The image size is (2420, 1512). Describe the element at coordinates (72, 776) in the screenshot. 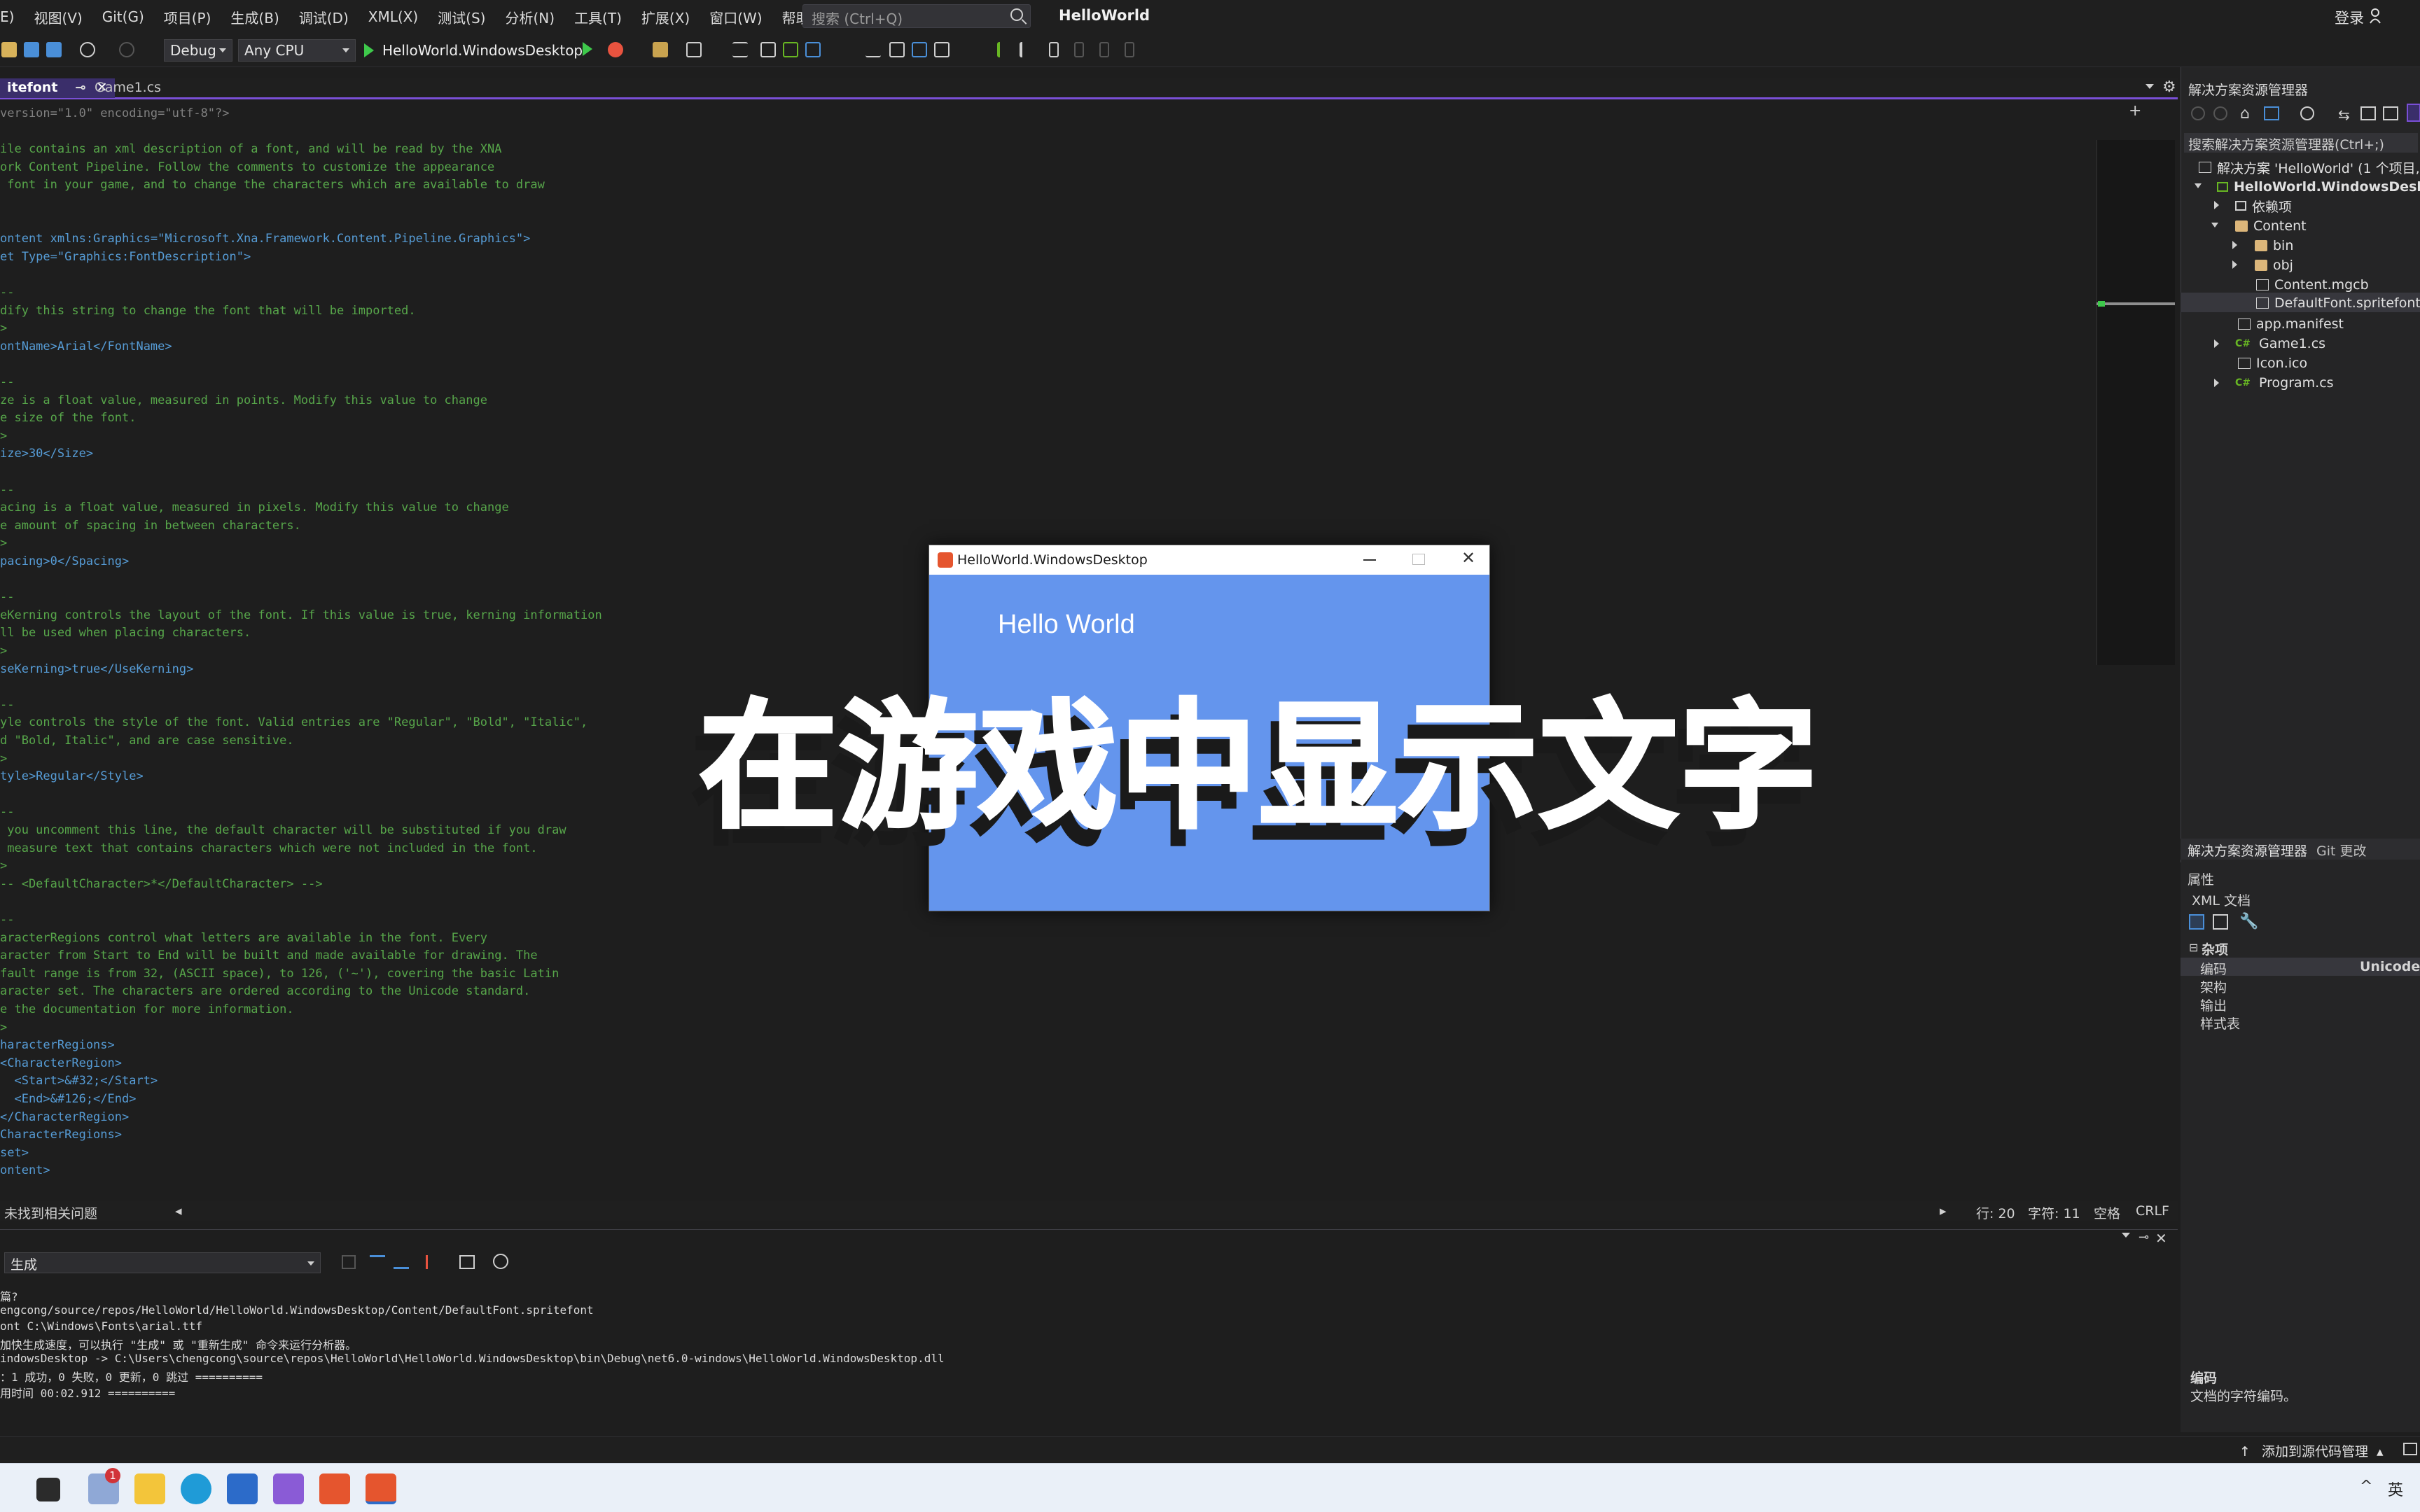

I see `code-line: tyle>Regular</Style>` at that location.